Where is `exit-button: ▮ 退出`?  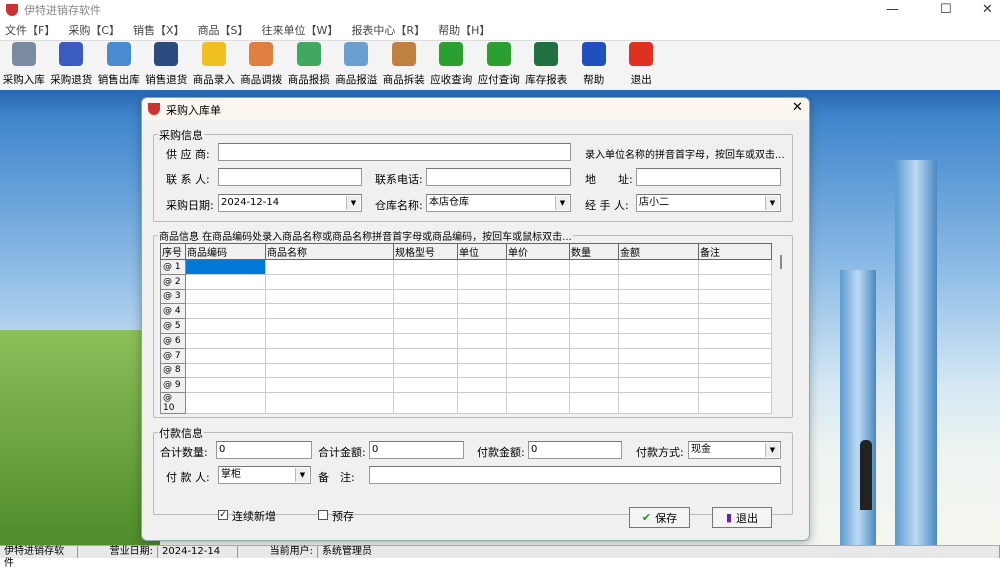
exit-button: ▮ 退出 is located at coordinates (742, 517).